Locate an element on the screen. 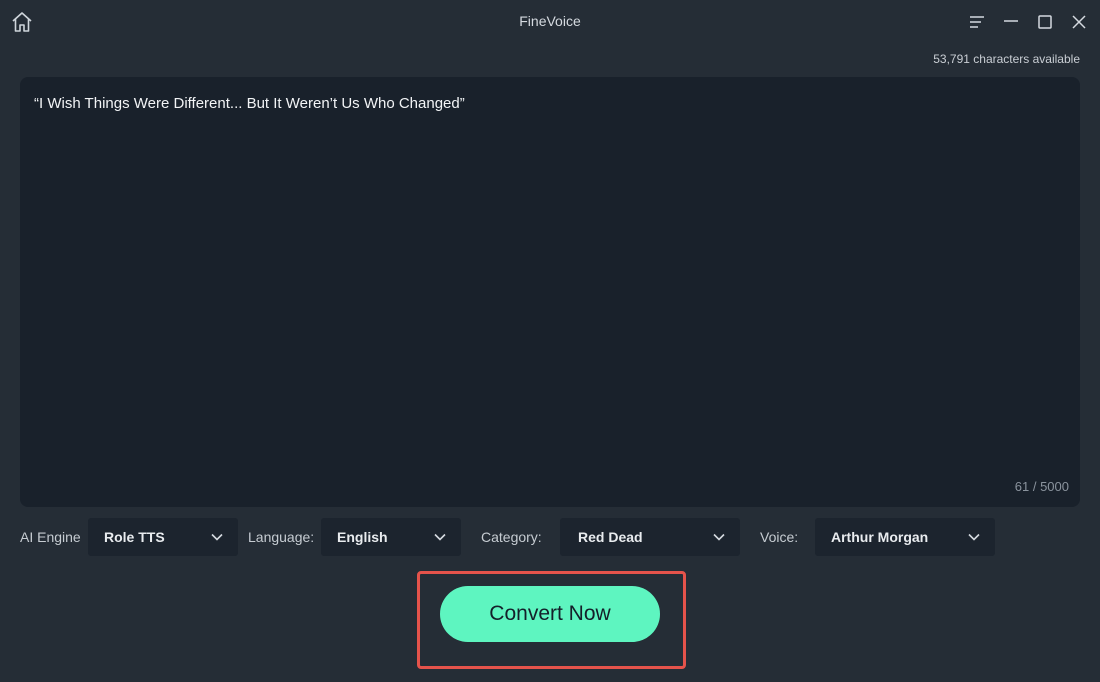  close-icon is located at coordinates (1079, 22).